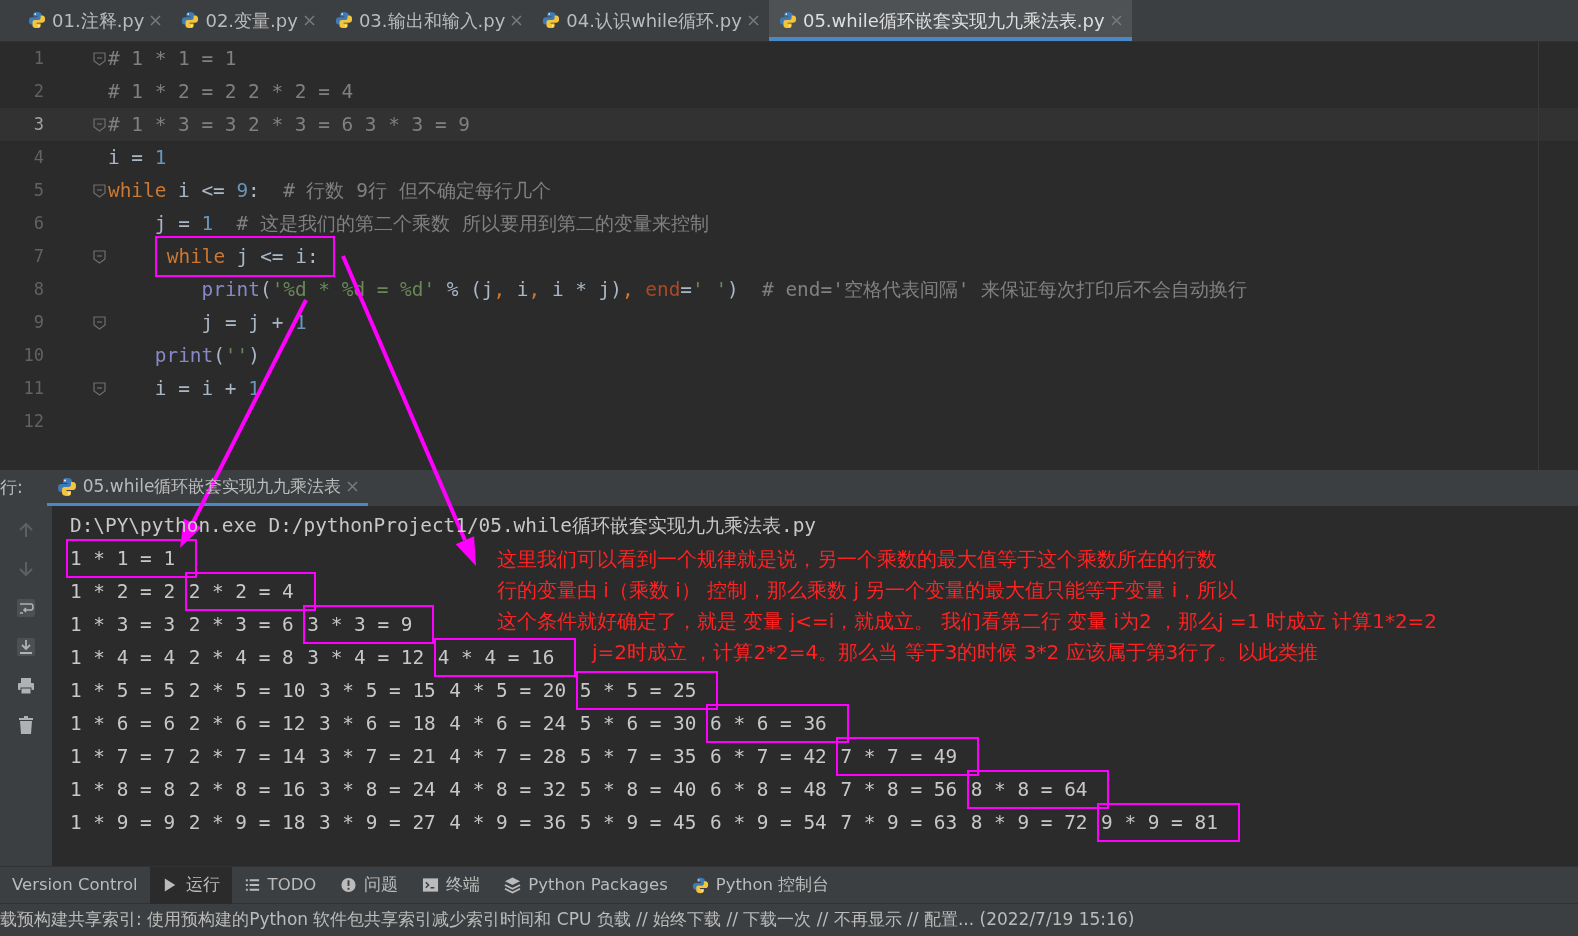 The width and height of the screenshot is (1578, 936). Describe the element at coordinates (768, 822) in the screenshot. I see `output-text: 6 * 9 = 54` at that location.